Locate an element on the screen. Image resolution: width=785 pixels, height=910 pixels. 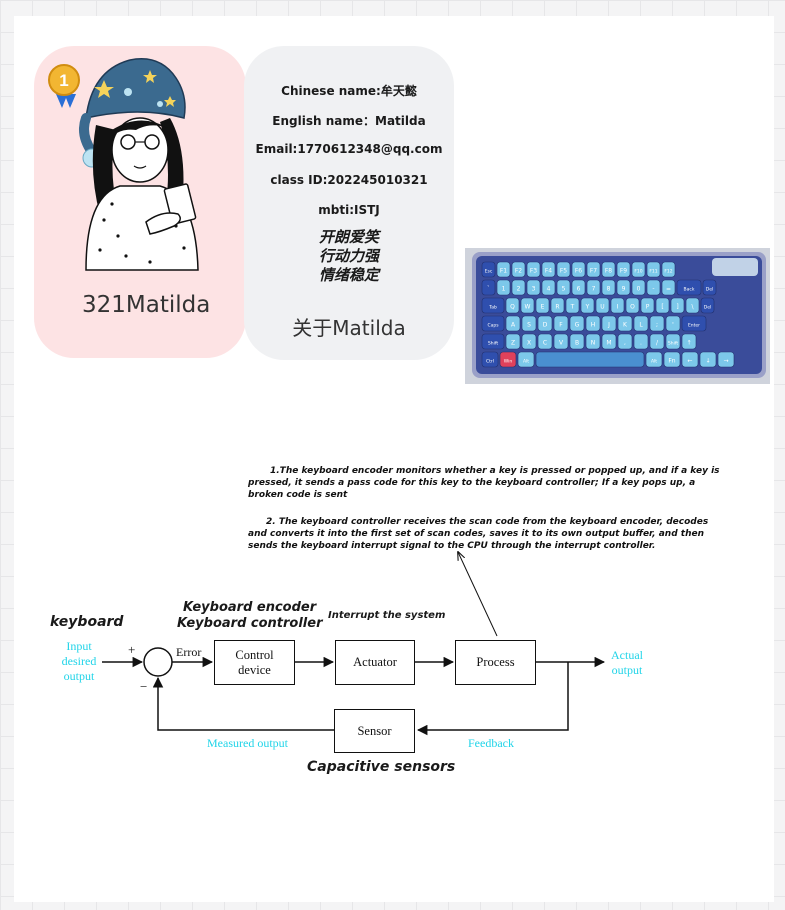
input-label: Input desired output is located at coordinates (79, 661).